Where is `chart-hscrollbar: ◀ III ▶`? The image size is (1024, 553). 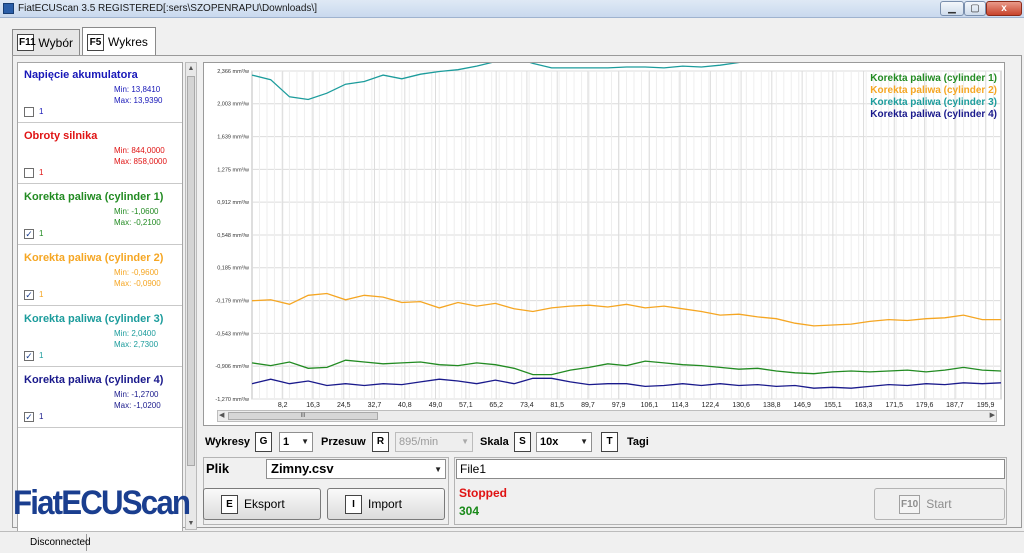 chart-hscrollbar: ◀ III ▶ is located at coordinates (607, 416).